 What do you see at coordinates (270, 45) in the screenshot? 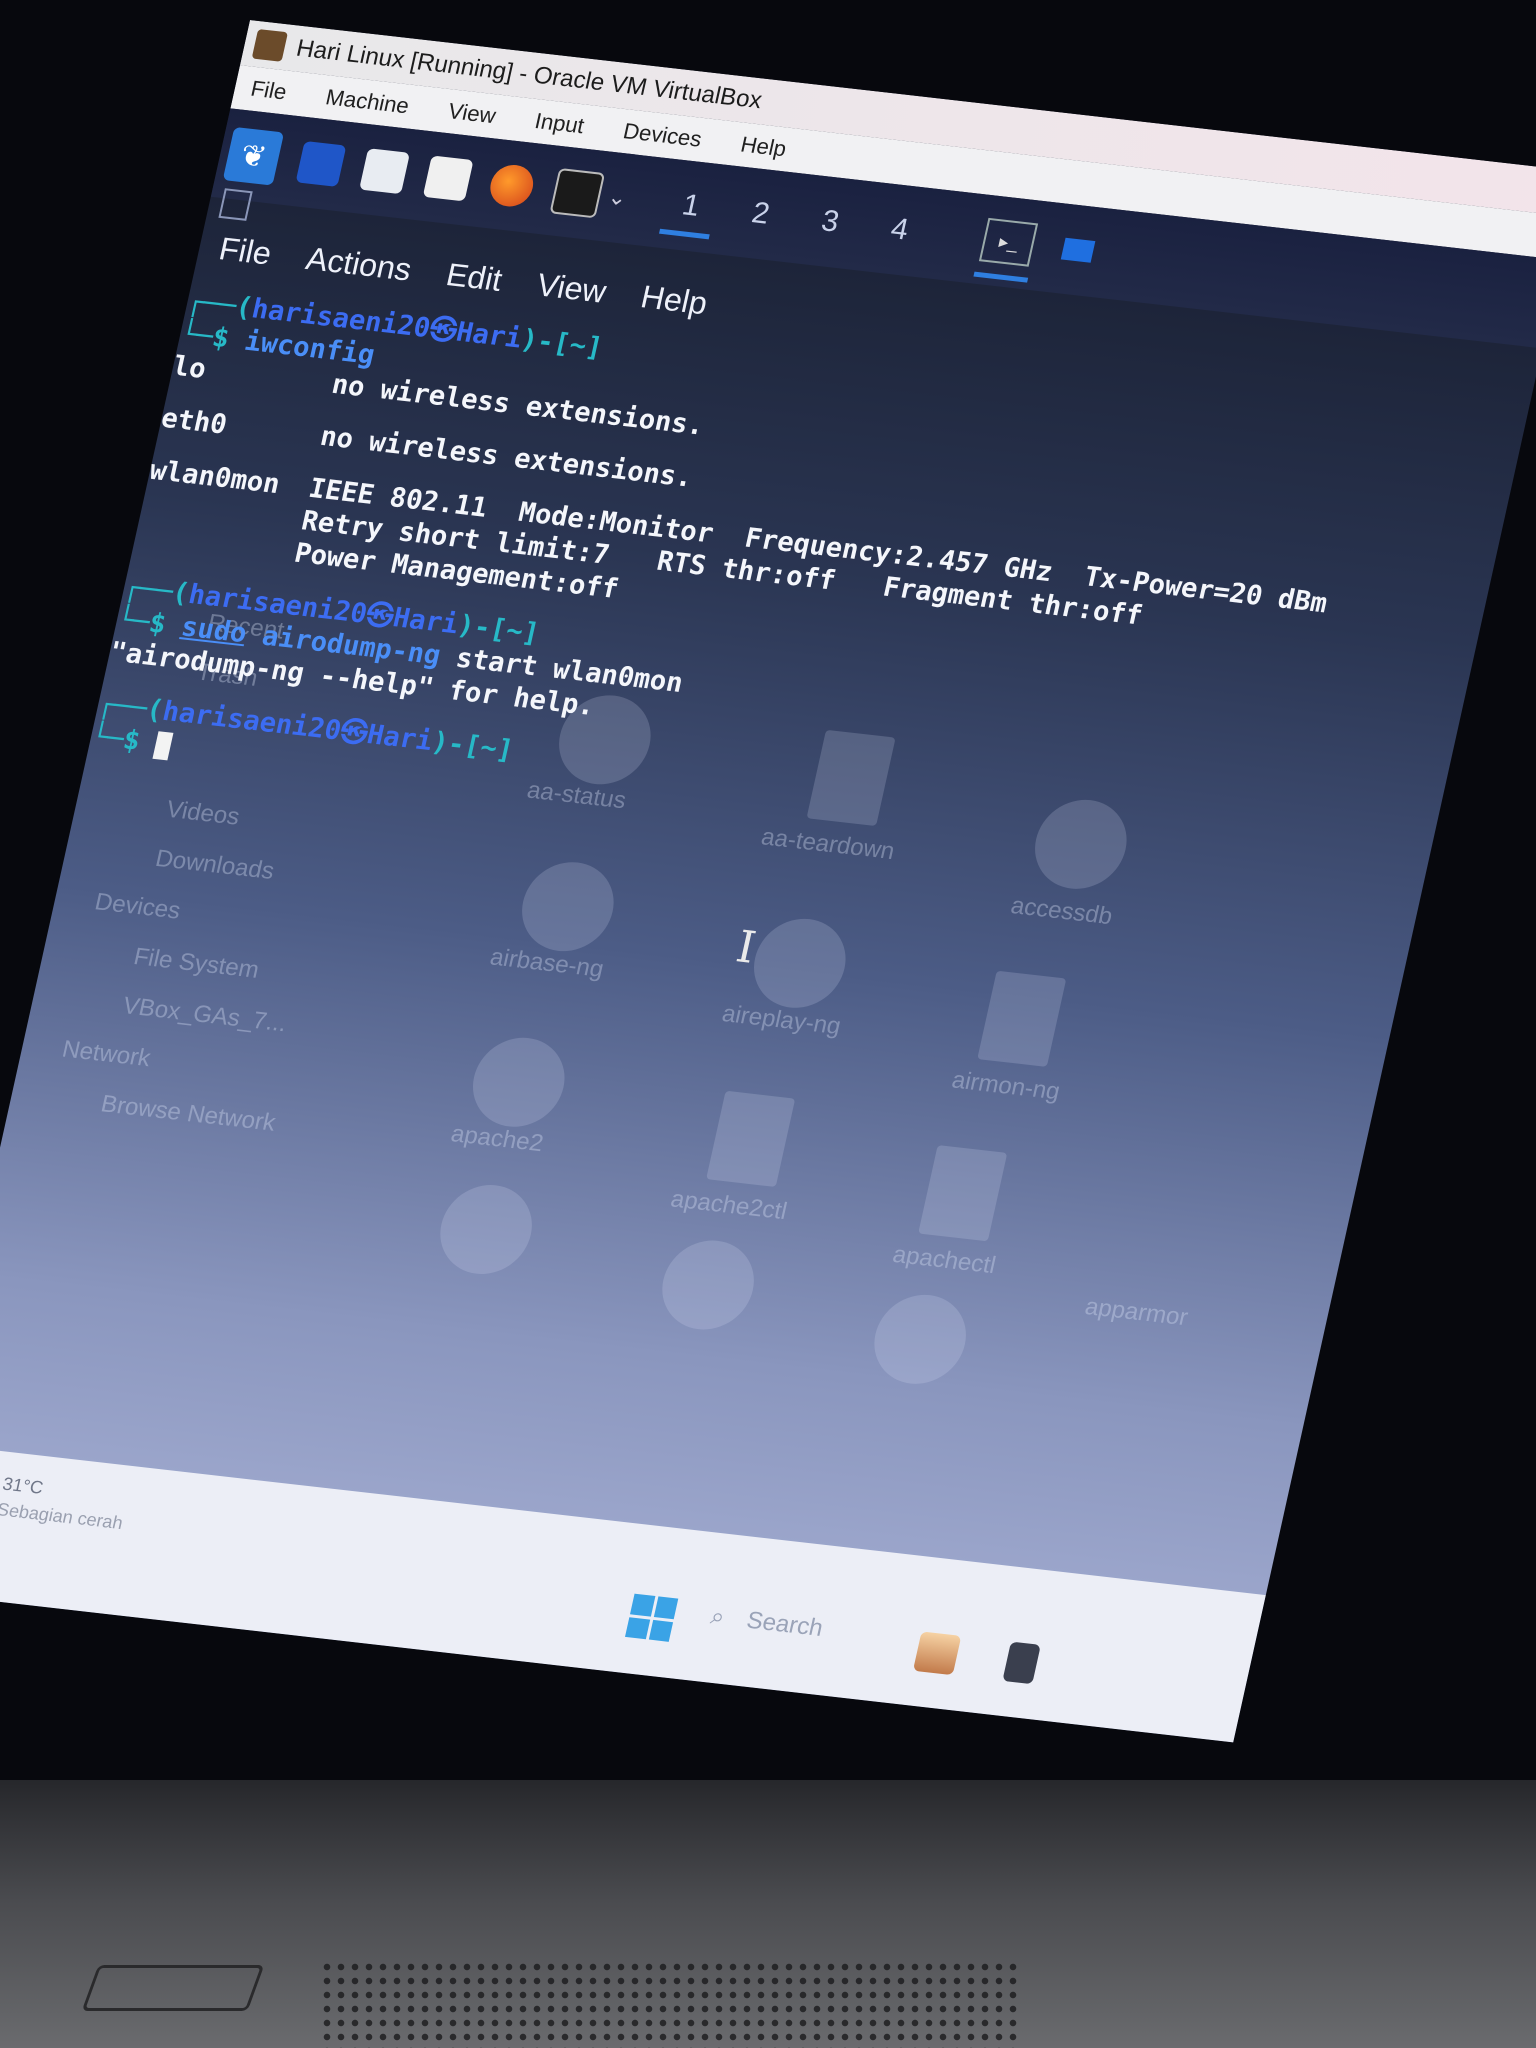
I see `virtualbox-app-icon` at bounding box center [270, 45].